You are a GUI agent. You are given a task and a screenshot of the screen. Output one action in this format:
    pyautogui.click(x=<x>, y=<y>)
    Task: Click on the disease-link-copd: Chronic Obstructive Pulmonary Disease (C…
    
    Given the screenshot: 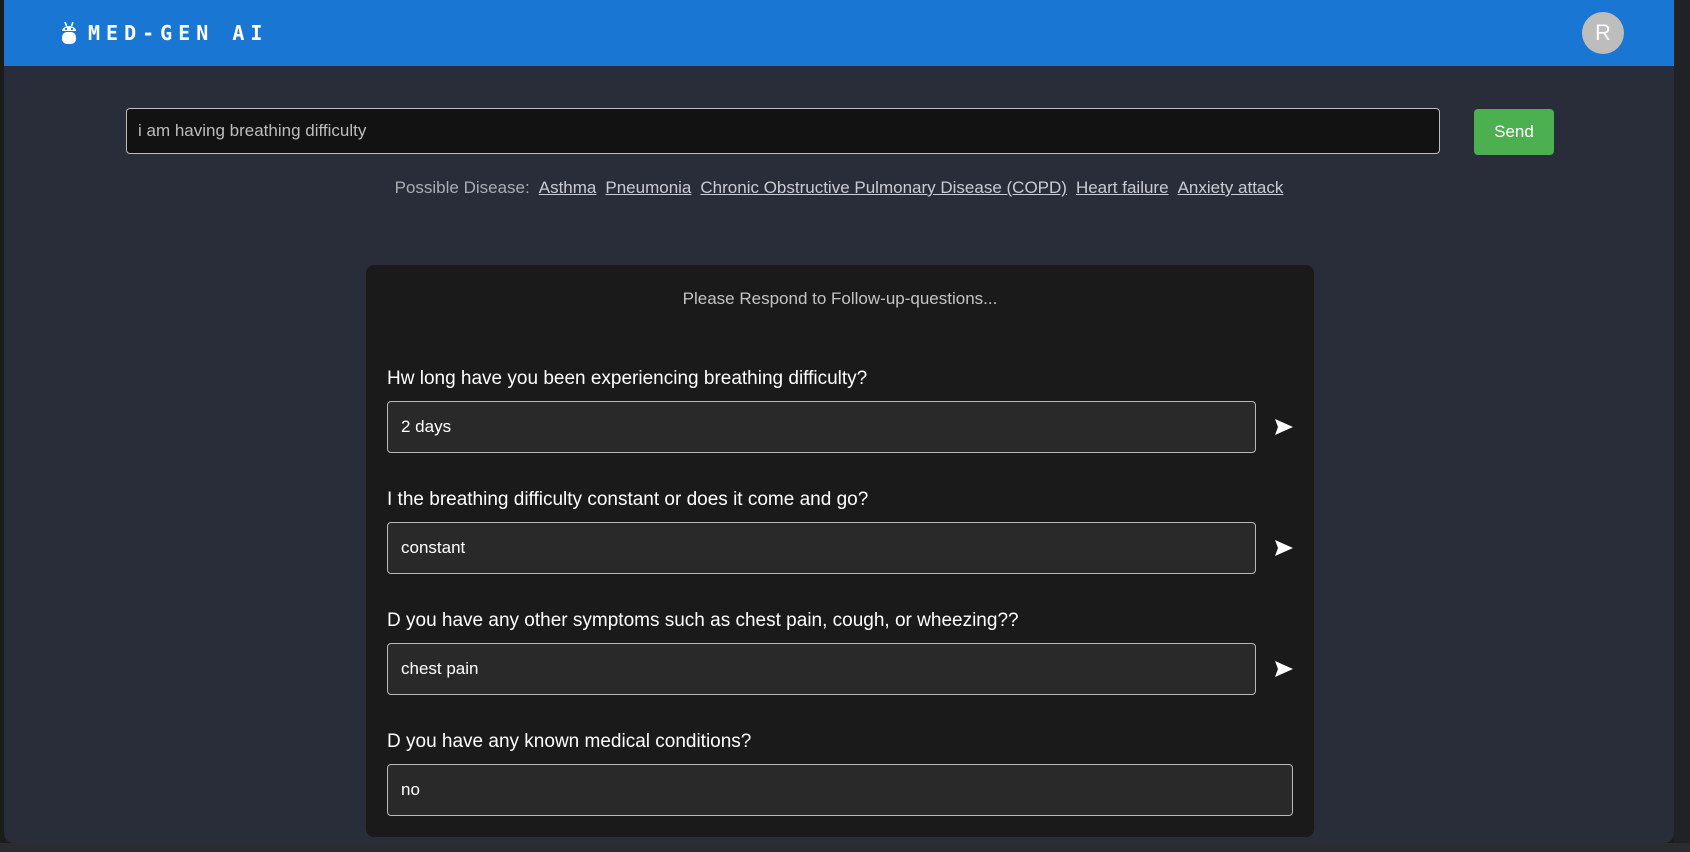 What is the action you would take?
    pyautogui.click(x=883, y=188)
    